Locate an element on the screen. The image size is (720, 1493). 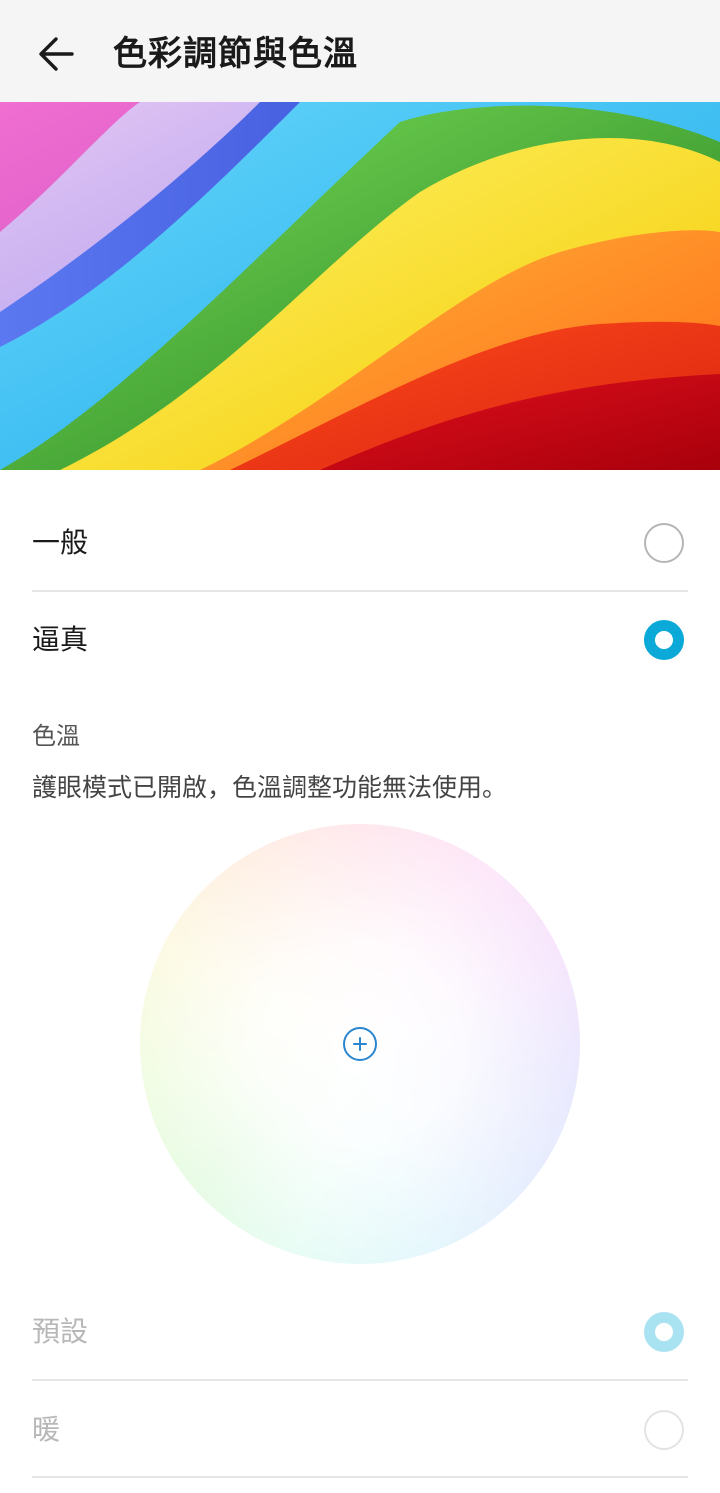
plus-circle-icon is located at coordinates (360, 1044).